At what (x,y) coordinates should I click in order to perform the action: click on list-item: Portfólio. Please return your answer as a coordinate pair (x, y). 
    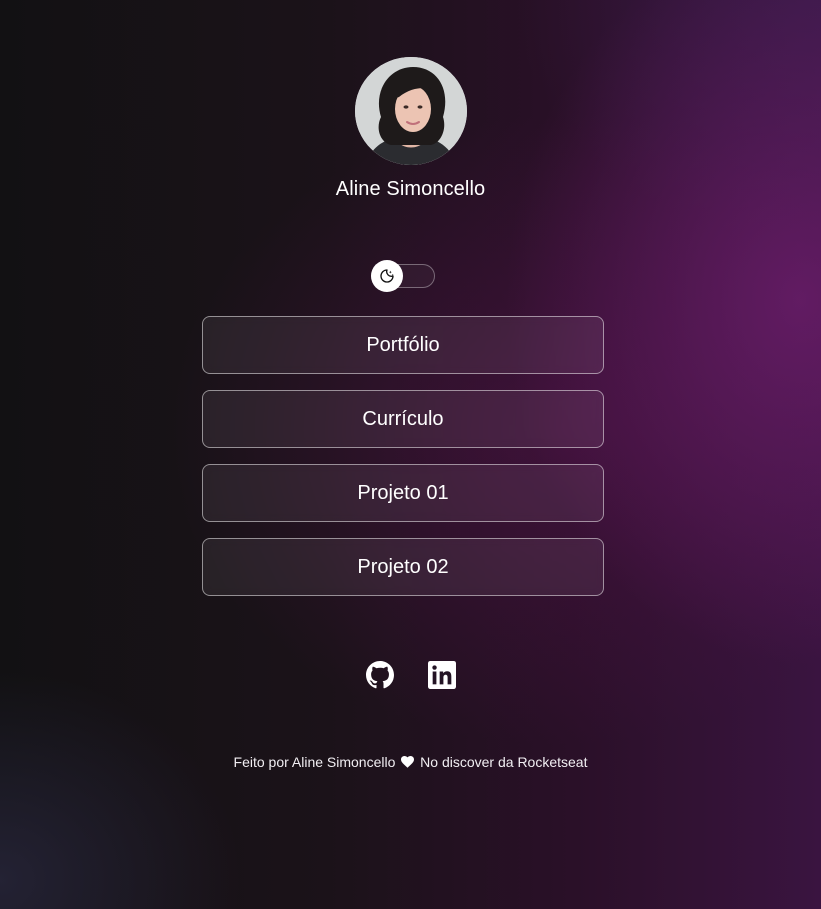
    Looking at the image, I should click on (403, 345).